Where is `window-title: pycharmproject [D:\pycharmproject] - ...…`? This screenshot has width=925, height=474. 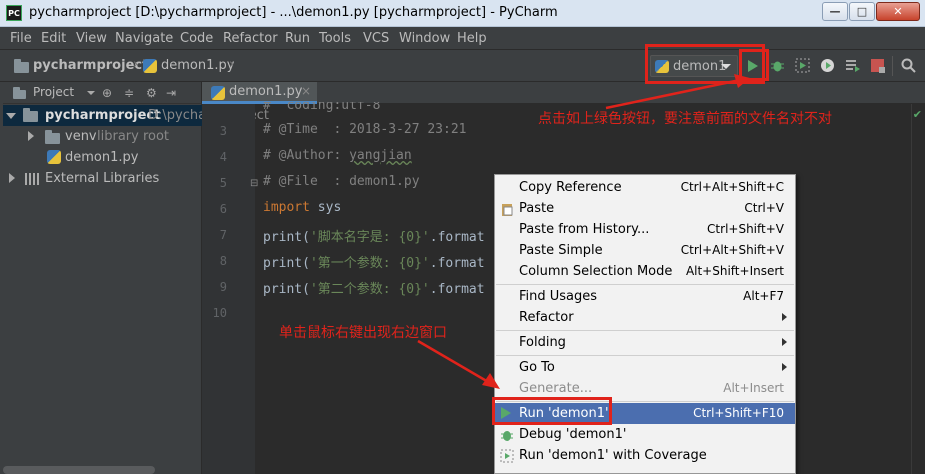 window-title: pycharmproject [D:\pycharmproject] - ...… is located at coordinates (293, 12).